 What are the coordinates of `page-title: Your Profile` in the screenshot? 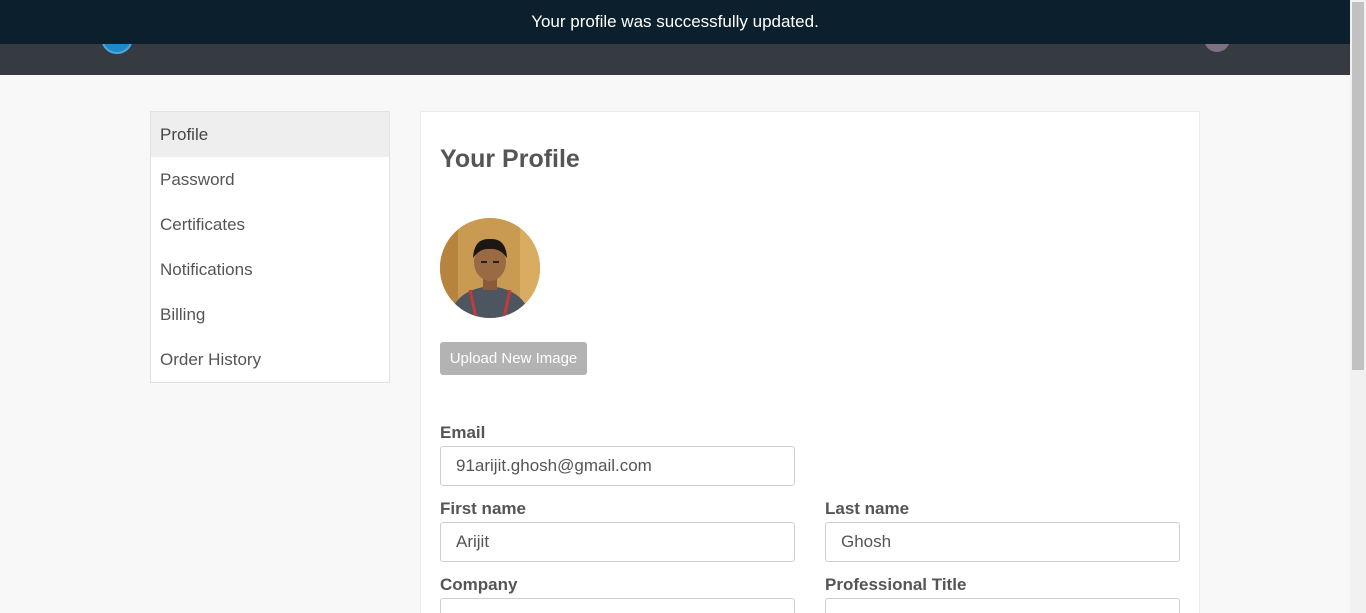 It's located at (510, 159).